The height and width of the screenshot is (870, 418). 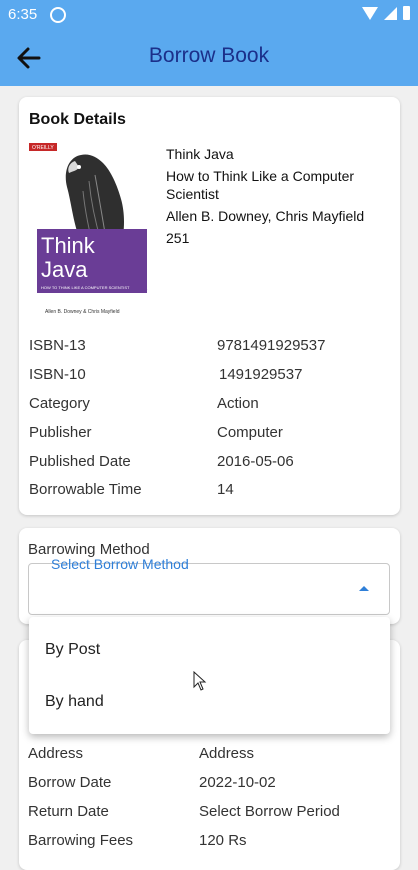 I want to click on detail-key: Publisher, so click(x=60, y=432).